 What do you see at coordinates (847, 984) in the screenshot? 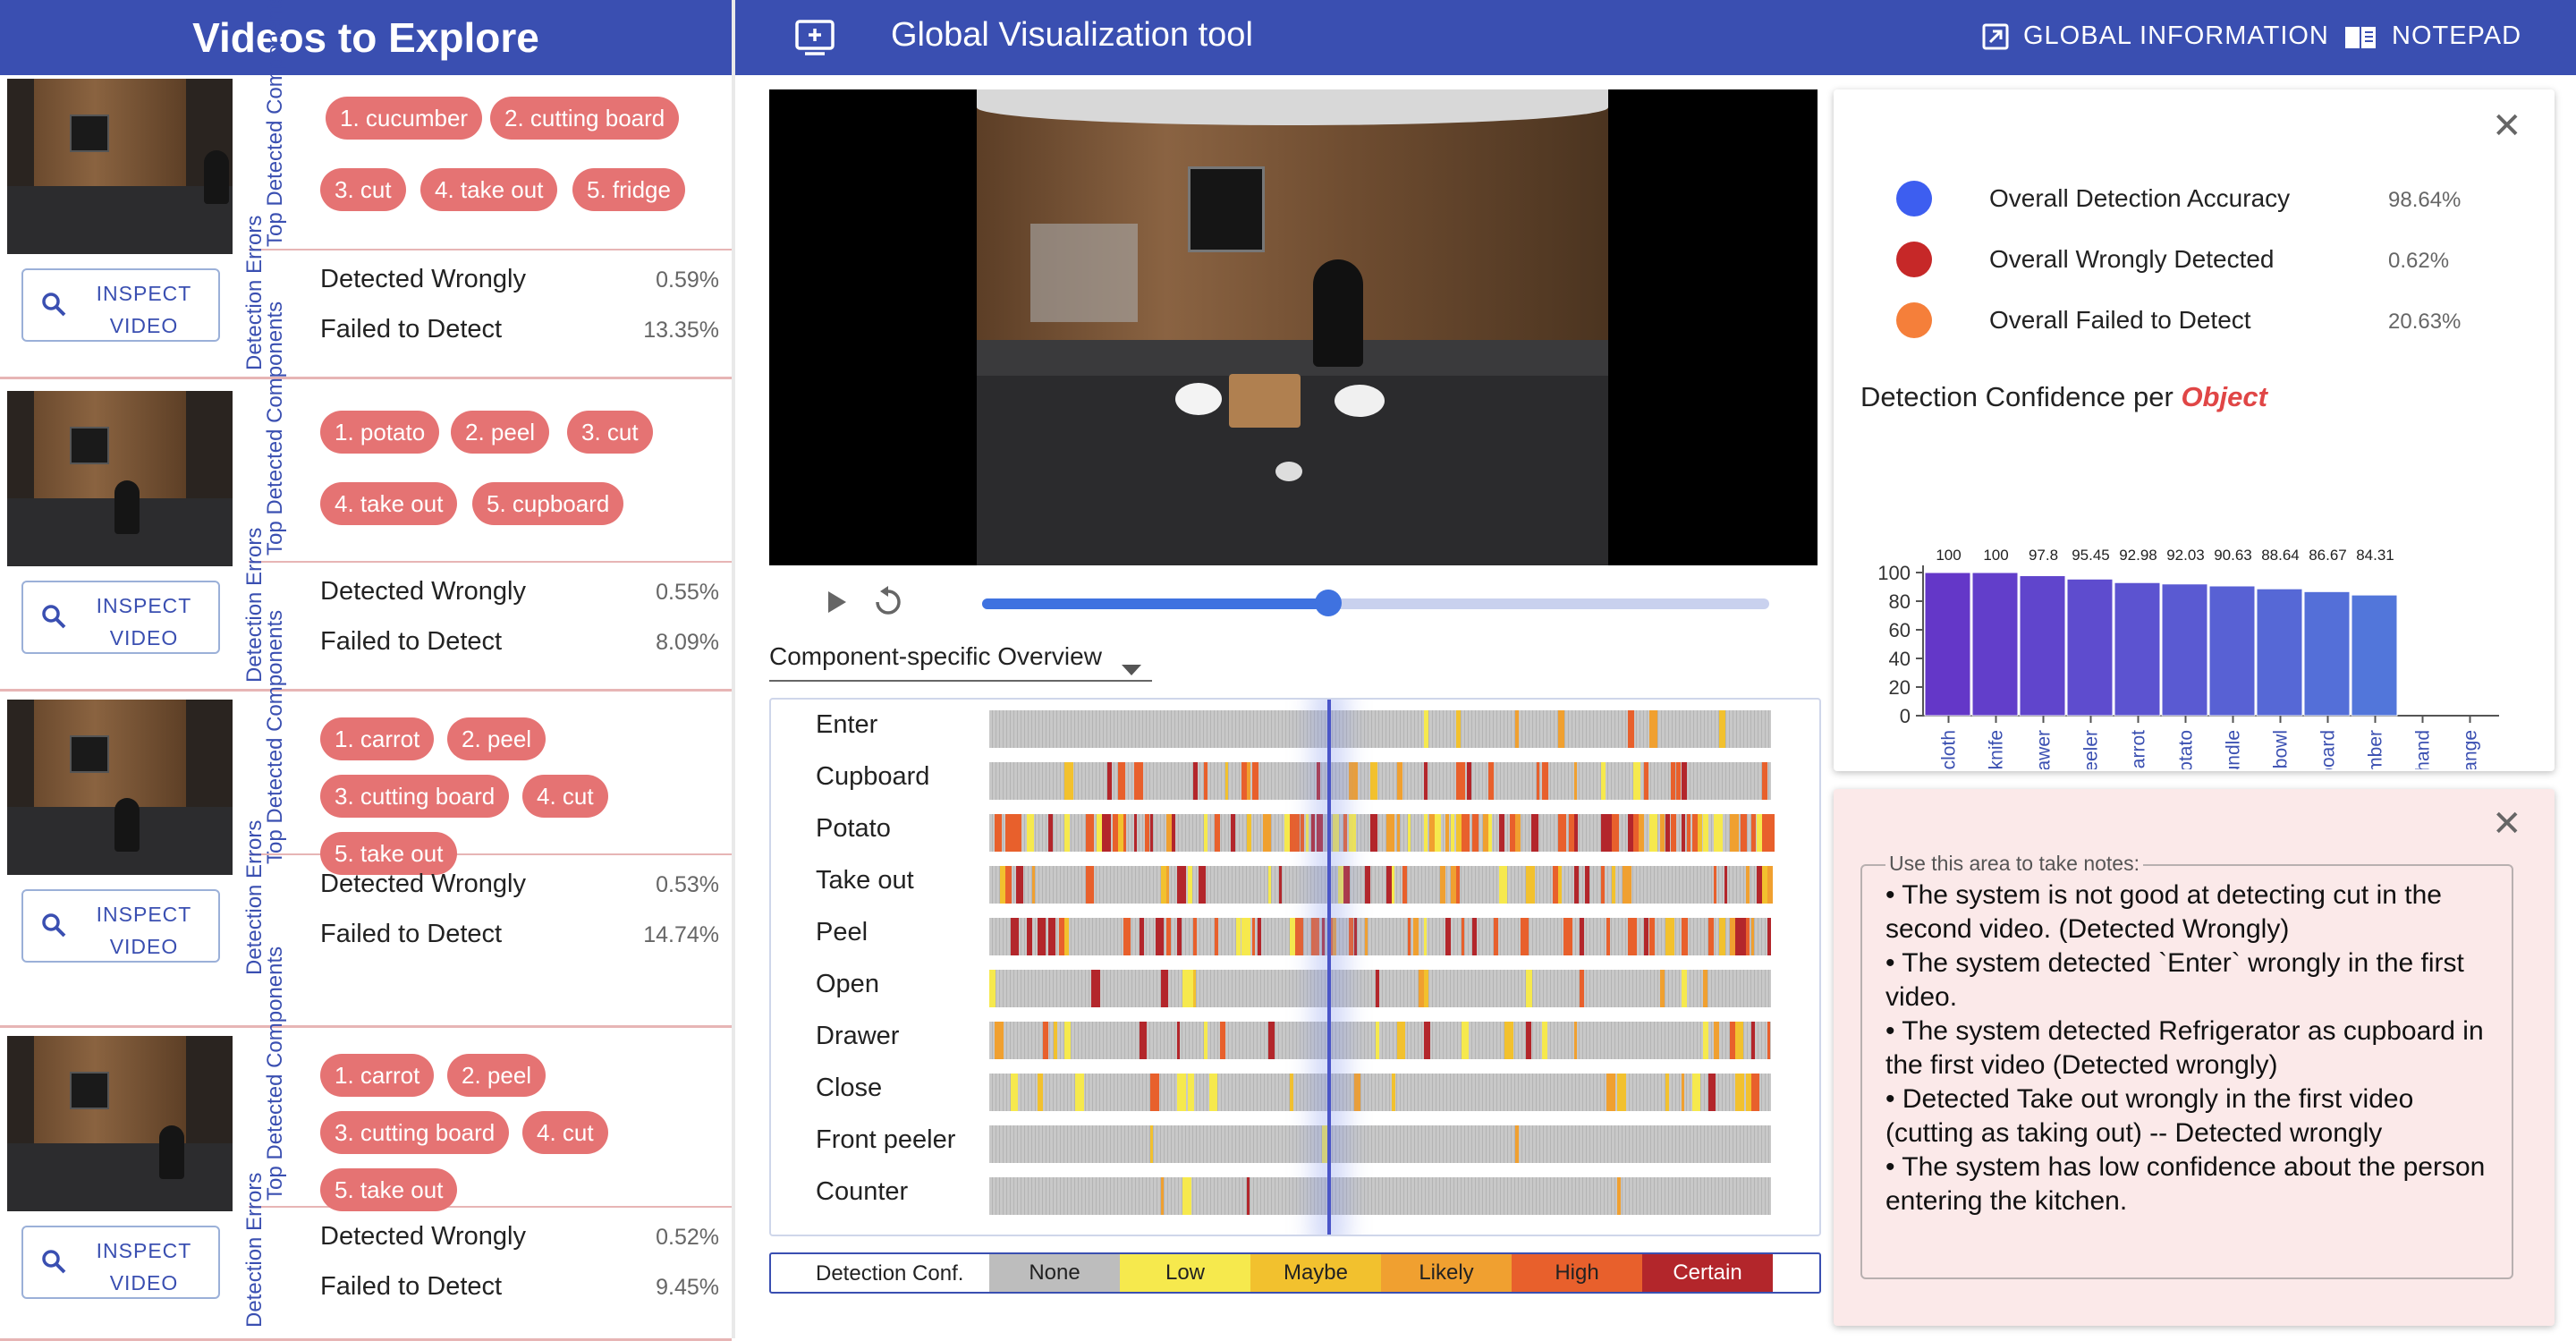
I see `heatmap-row-label: Open` at bounding box center [847, 984].